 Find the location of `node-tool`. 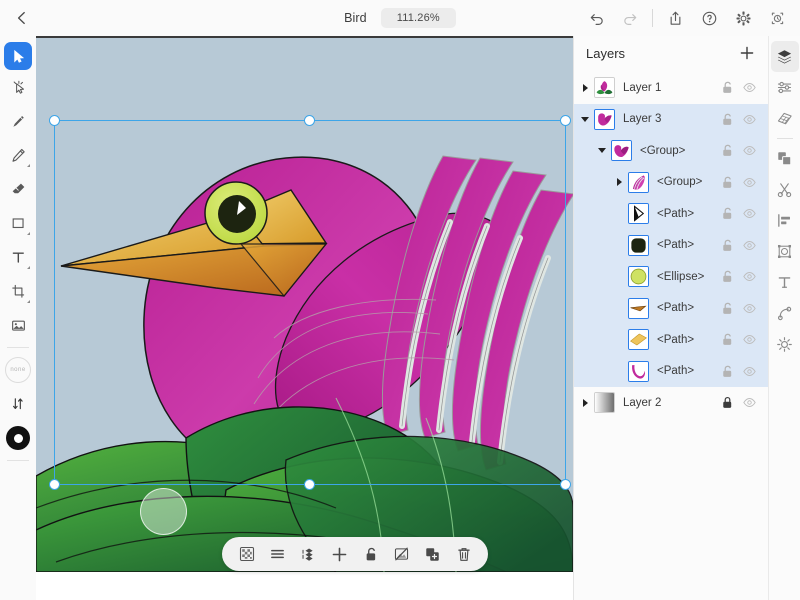

node-tool is located at coordinates (18, 87).